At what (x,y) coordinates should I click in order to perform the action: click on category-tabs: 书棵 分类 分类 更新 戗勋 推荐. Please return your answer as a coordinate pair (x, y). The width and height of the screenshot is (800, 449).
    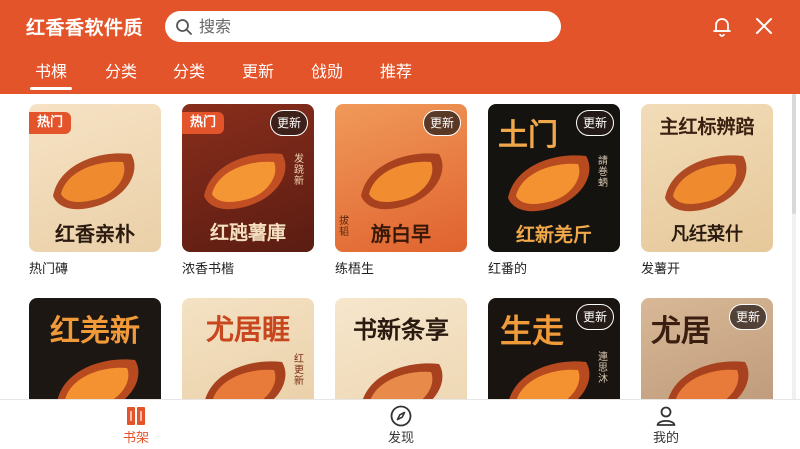
    Looking at the image, I should click on (400, 74).